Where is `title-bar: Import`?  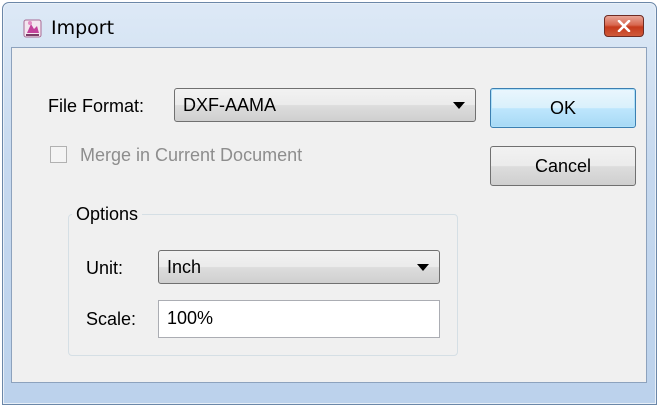
title-bar: Import is located at coordinates (329, 25).